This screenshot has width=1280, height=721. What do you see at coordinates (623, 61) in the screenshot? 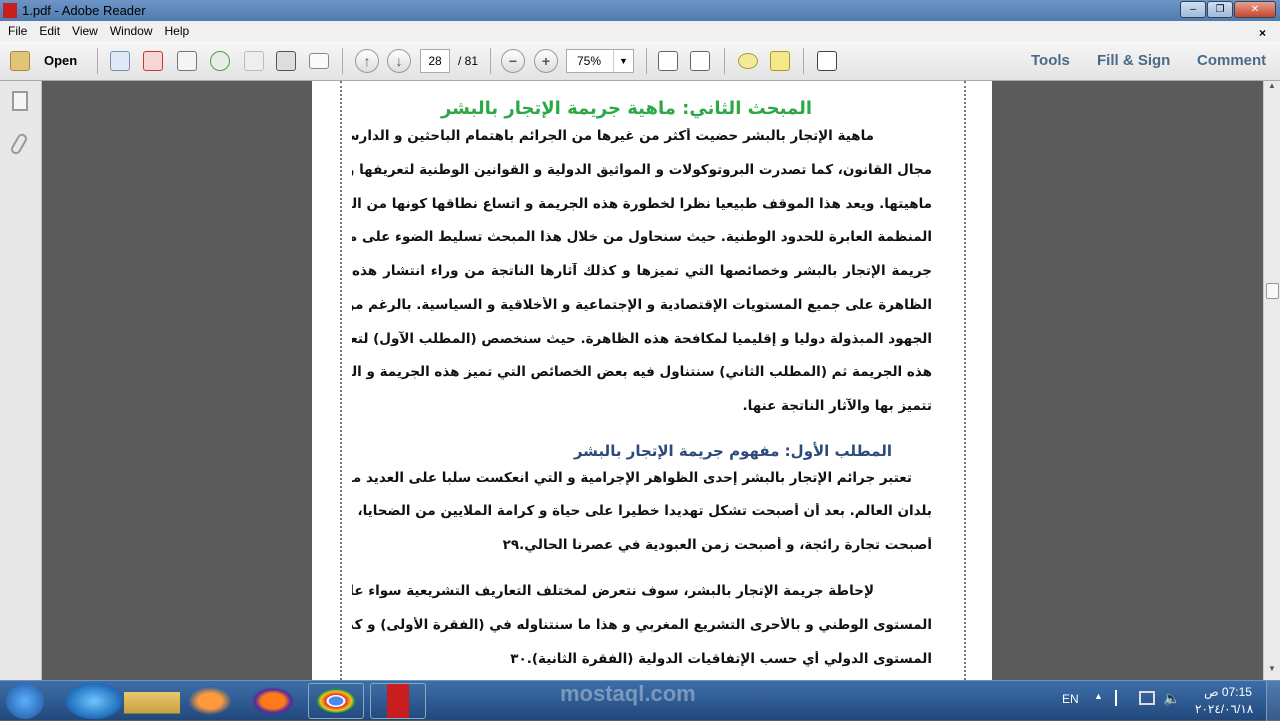
I see `chevron-down-icon: ▼` at bounding box center [623, 61].